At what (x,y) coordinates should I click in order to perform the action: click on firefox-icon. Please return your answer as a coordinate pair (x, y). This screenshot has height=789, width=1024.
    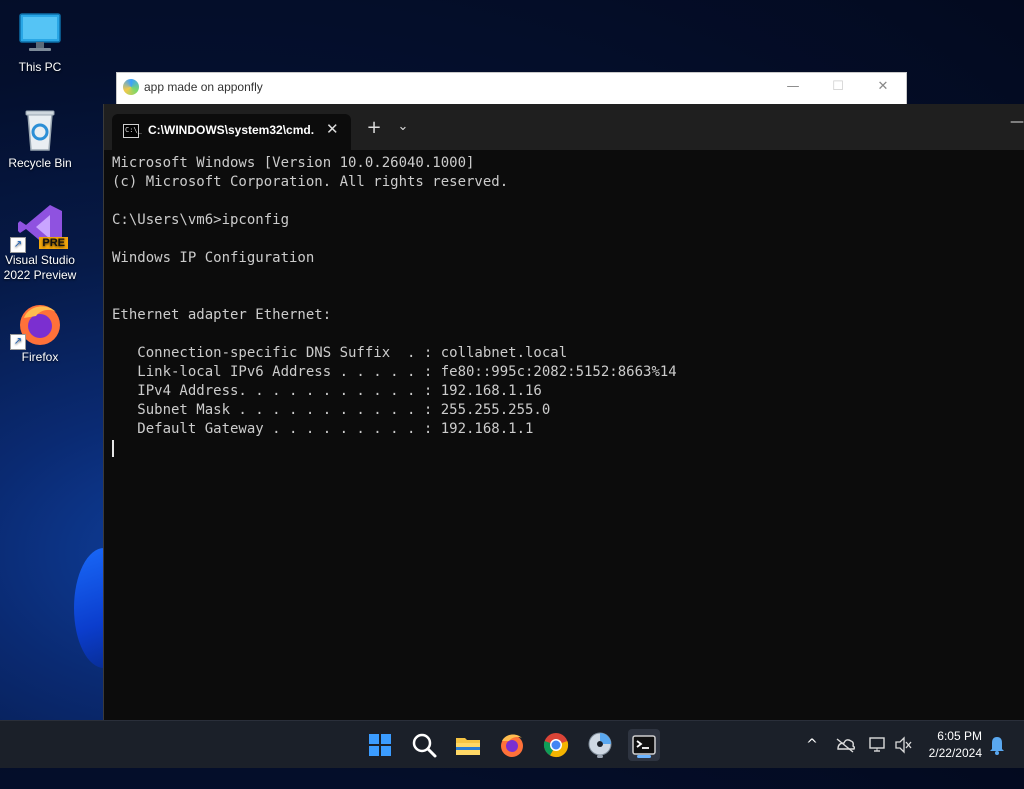
    Looking at the image, I should click on (512, 745).